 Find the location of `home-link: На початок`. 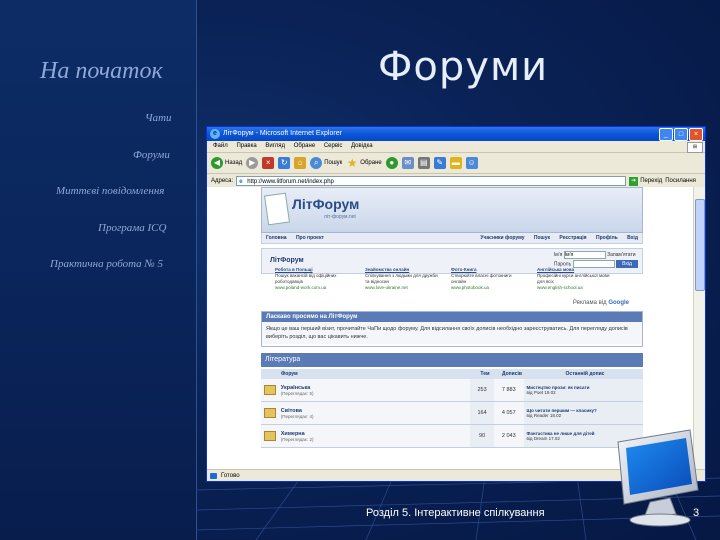

home-link: На початок is located at coordinates (101, 71).